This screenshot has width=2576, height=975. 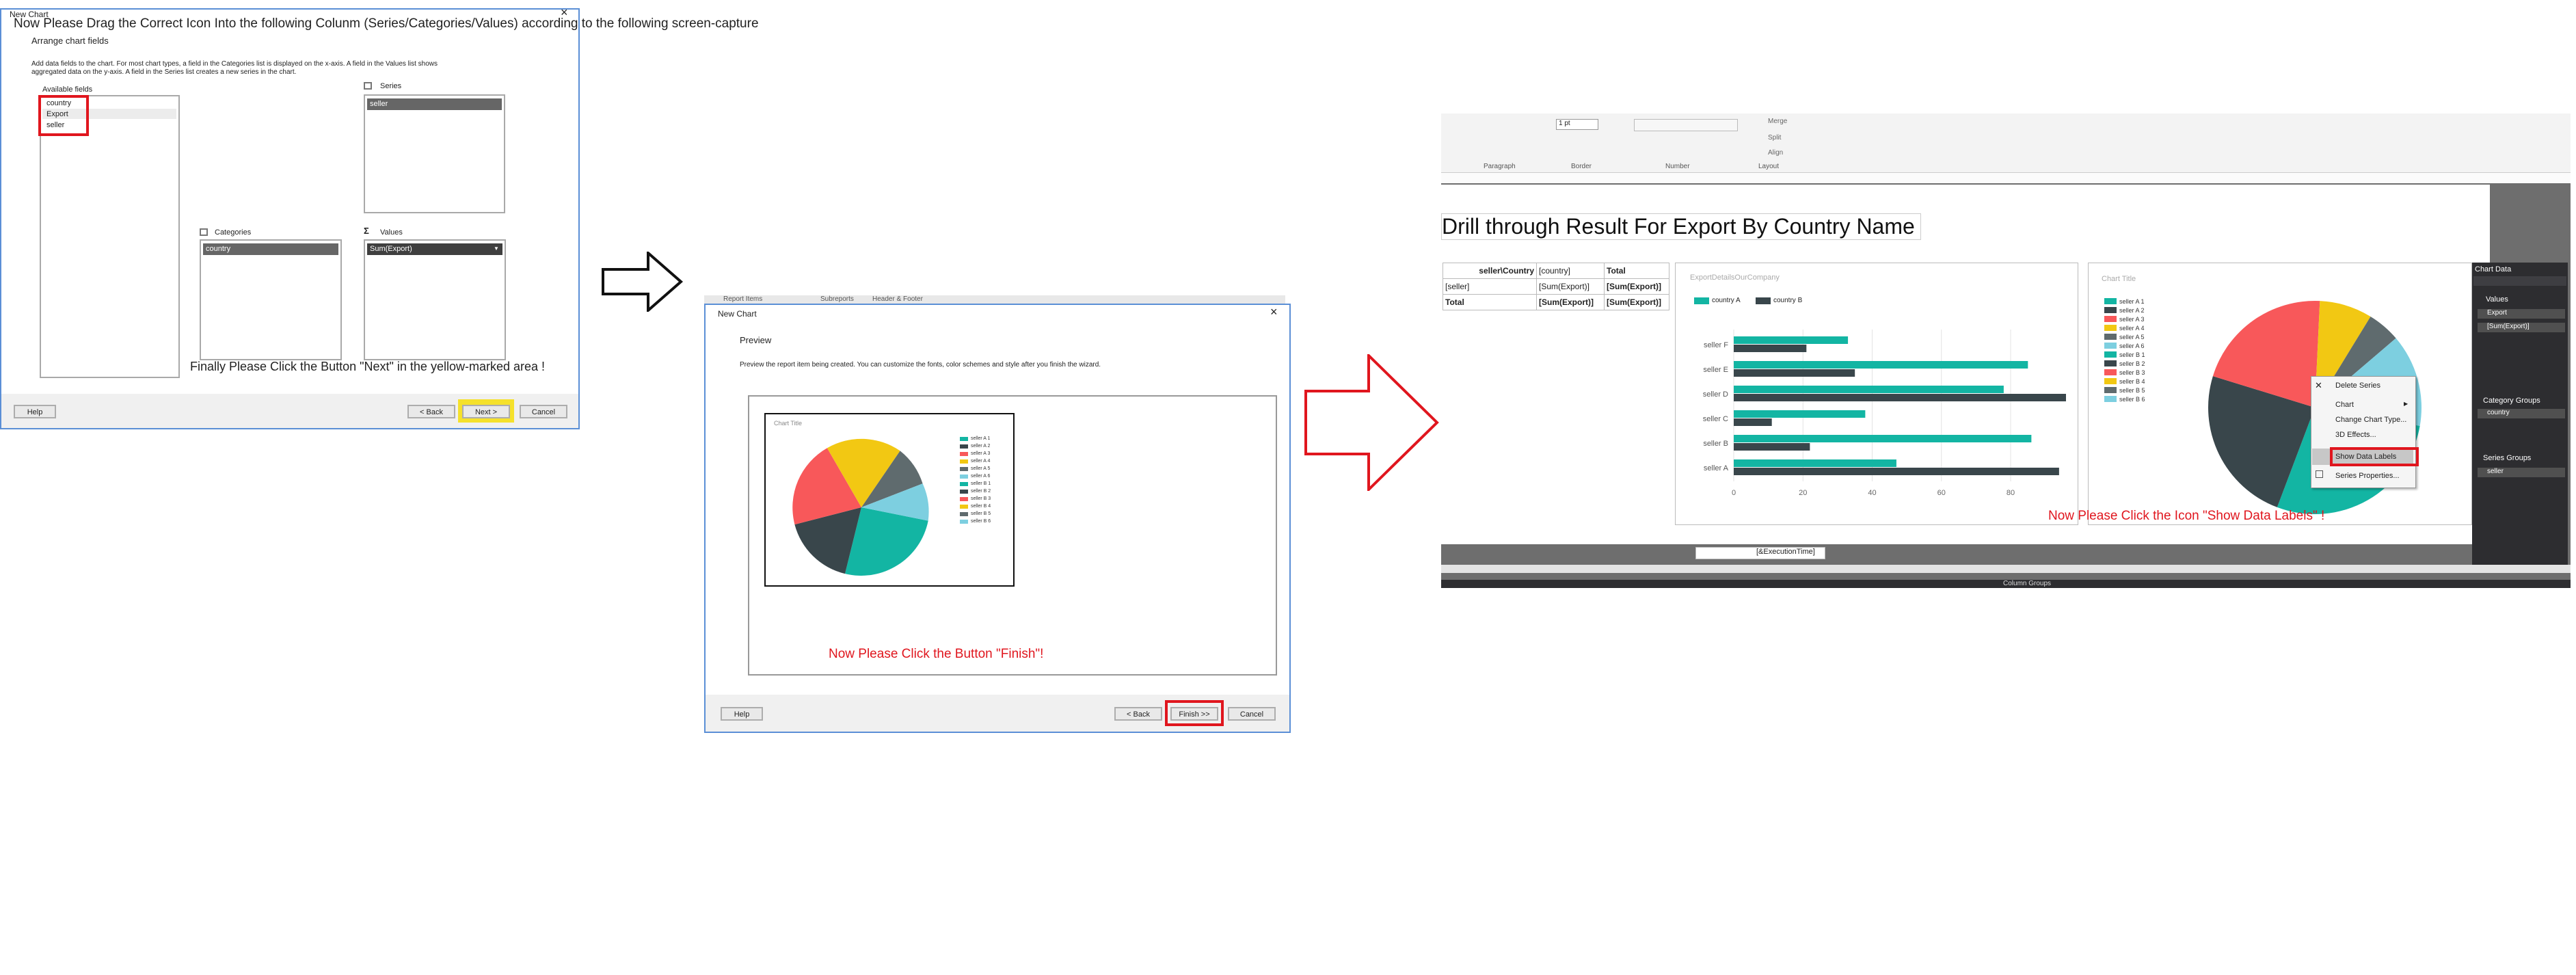 I want to click on arrange-heading: Arrange chart fields, so click(x=70, y=41).